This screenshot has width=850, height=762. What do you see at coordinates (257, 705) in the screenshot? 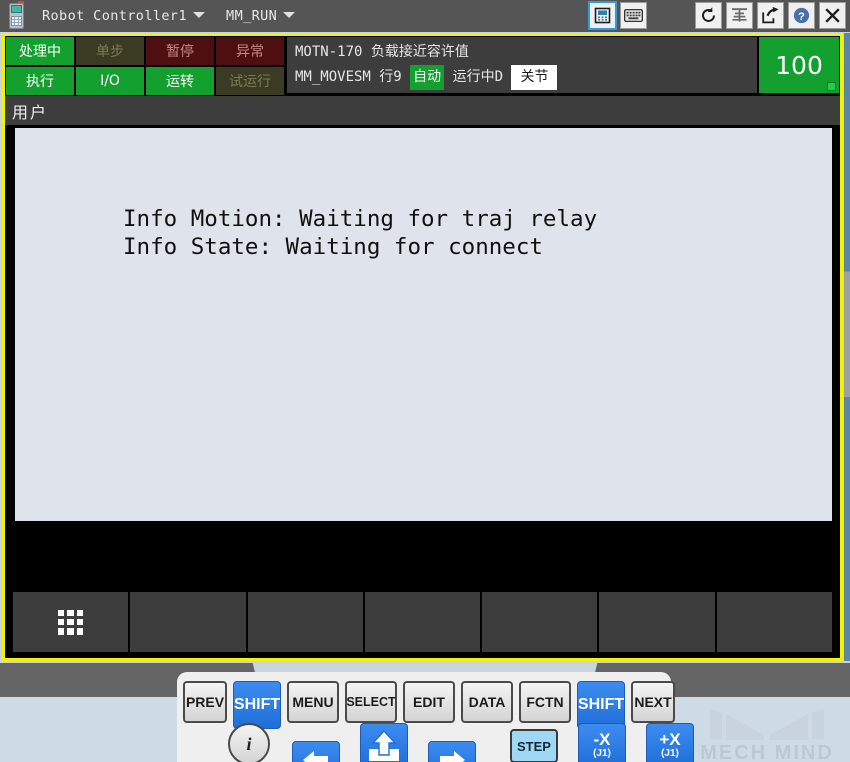
I see `shift-left-key: SHIFT` at bounding box center [257, 705].